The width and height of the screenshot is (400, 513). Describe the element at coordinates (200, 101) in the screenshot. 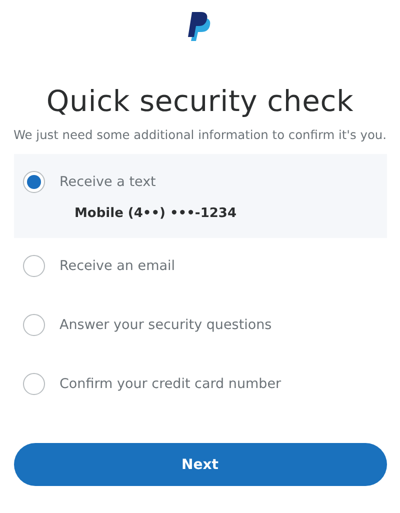

I see `page-title: Quick security check` at that location.